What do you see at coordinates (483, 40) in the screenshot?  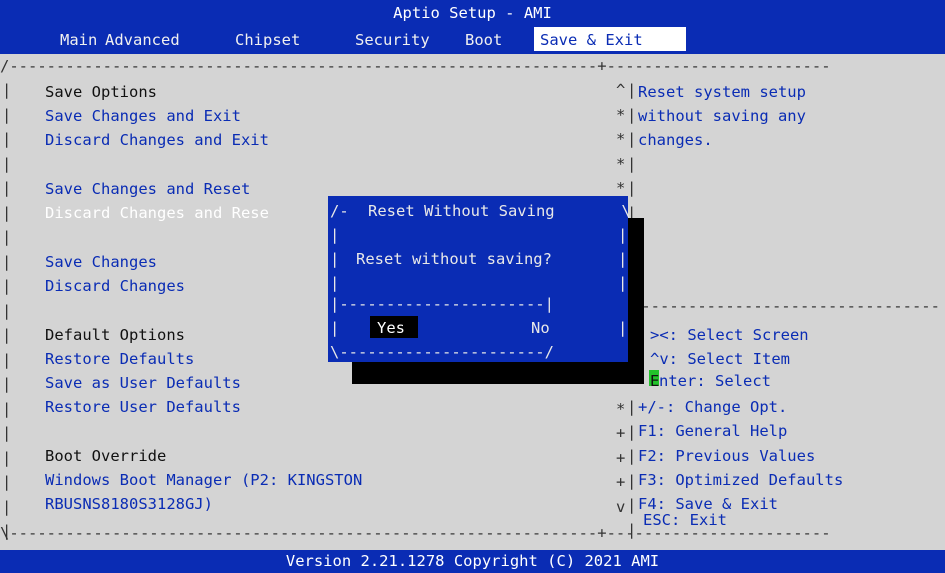 I see `tab-boot: Boot` at bounding box center [483, 40].